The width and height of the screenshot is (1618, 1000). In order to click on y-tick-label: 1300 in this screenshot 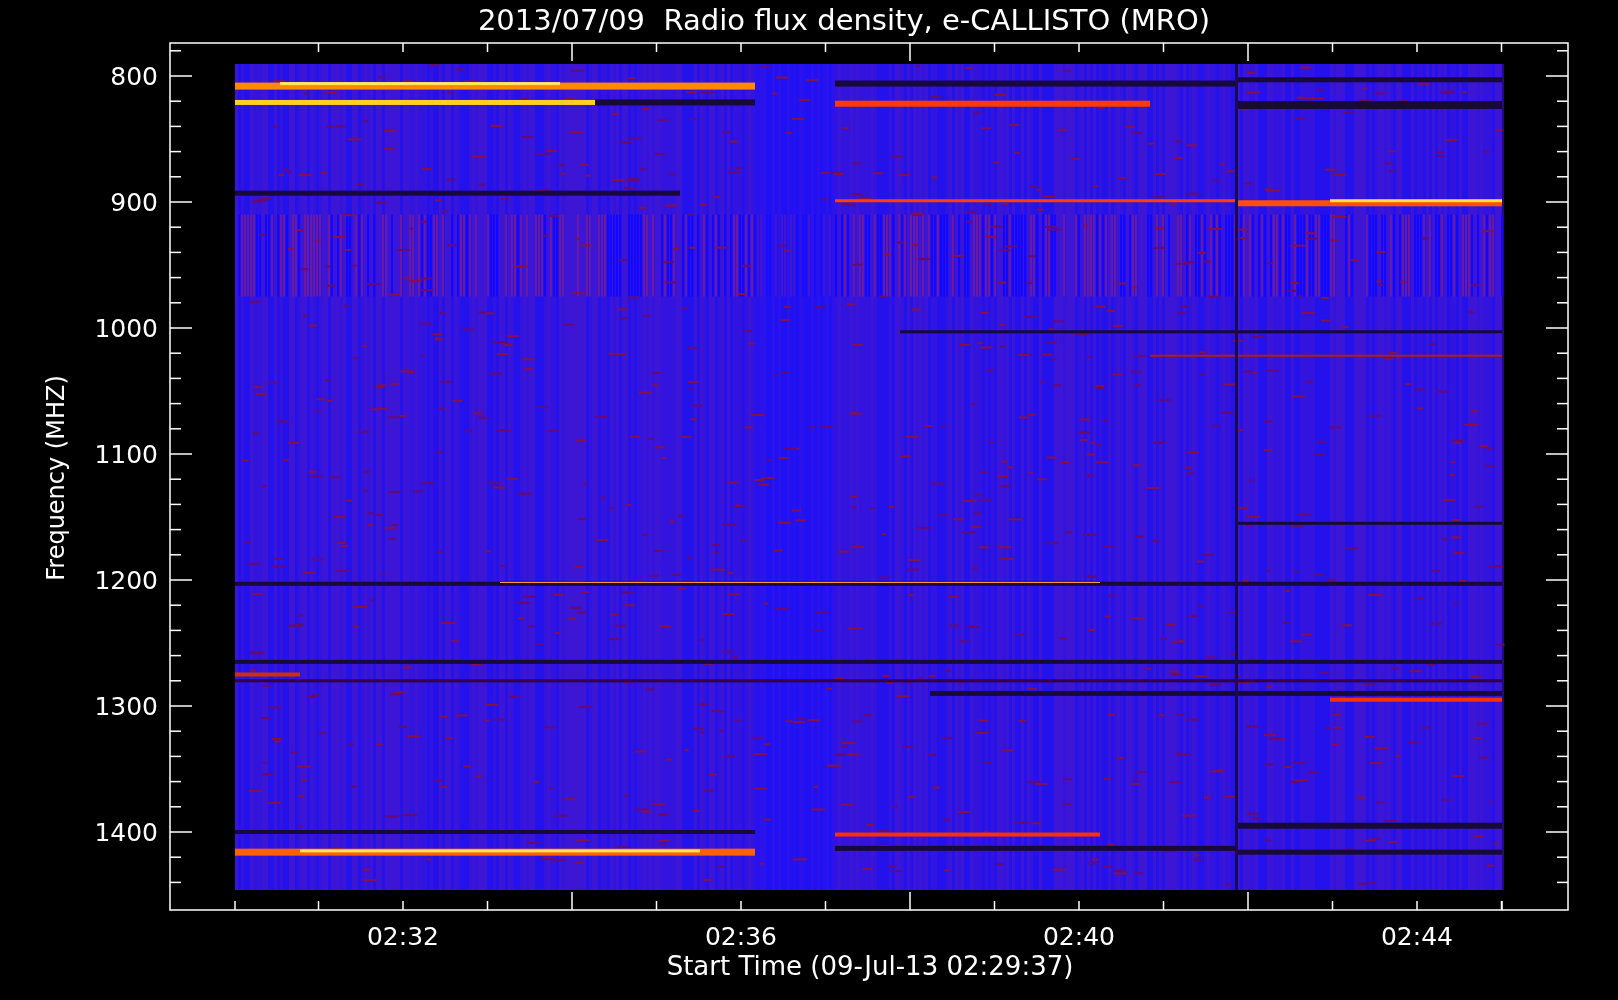, I will do `click(126, 706)`.